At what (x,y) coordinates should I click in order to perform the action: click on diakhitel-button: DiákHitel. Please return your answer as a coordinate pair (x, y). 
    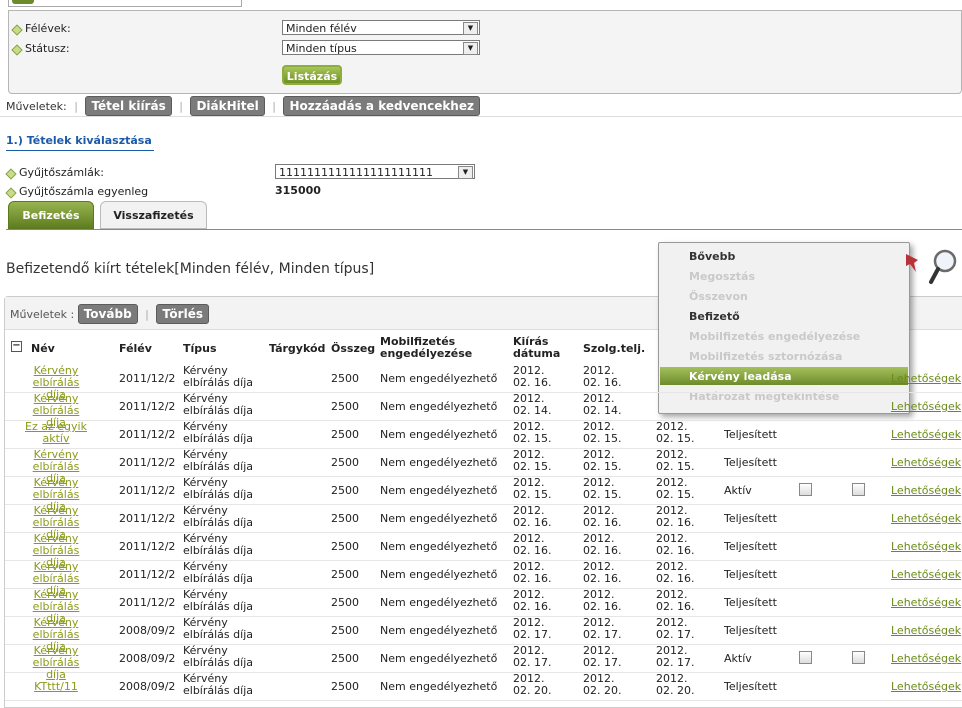
    Looking at the image, I should click on (227, 106).